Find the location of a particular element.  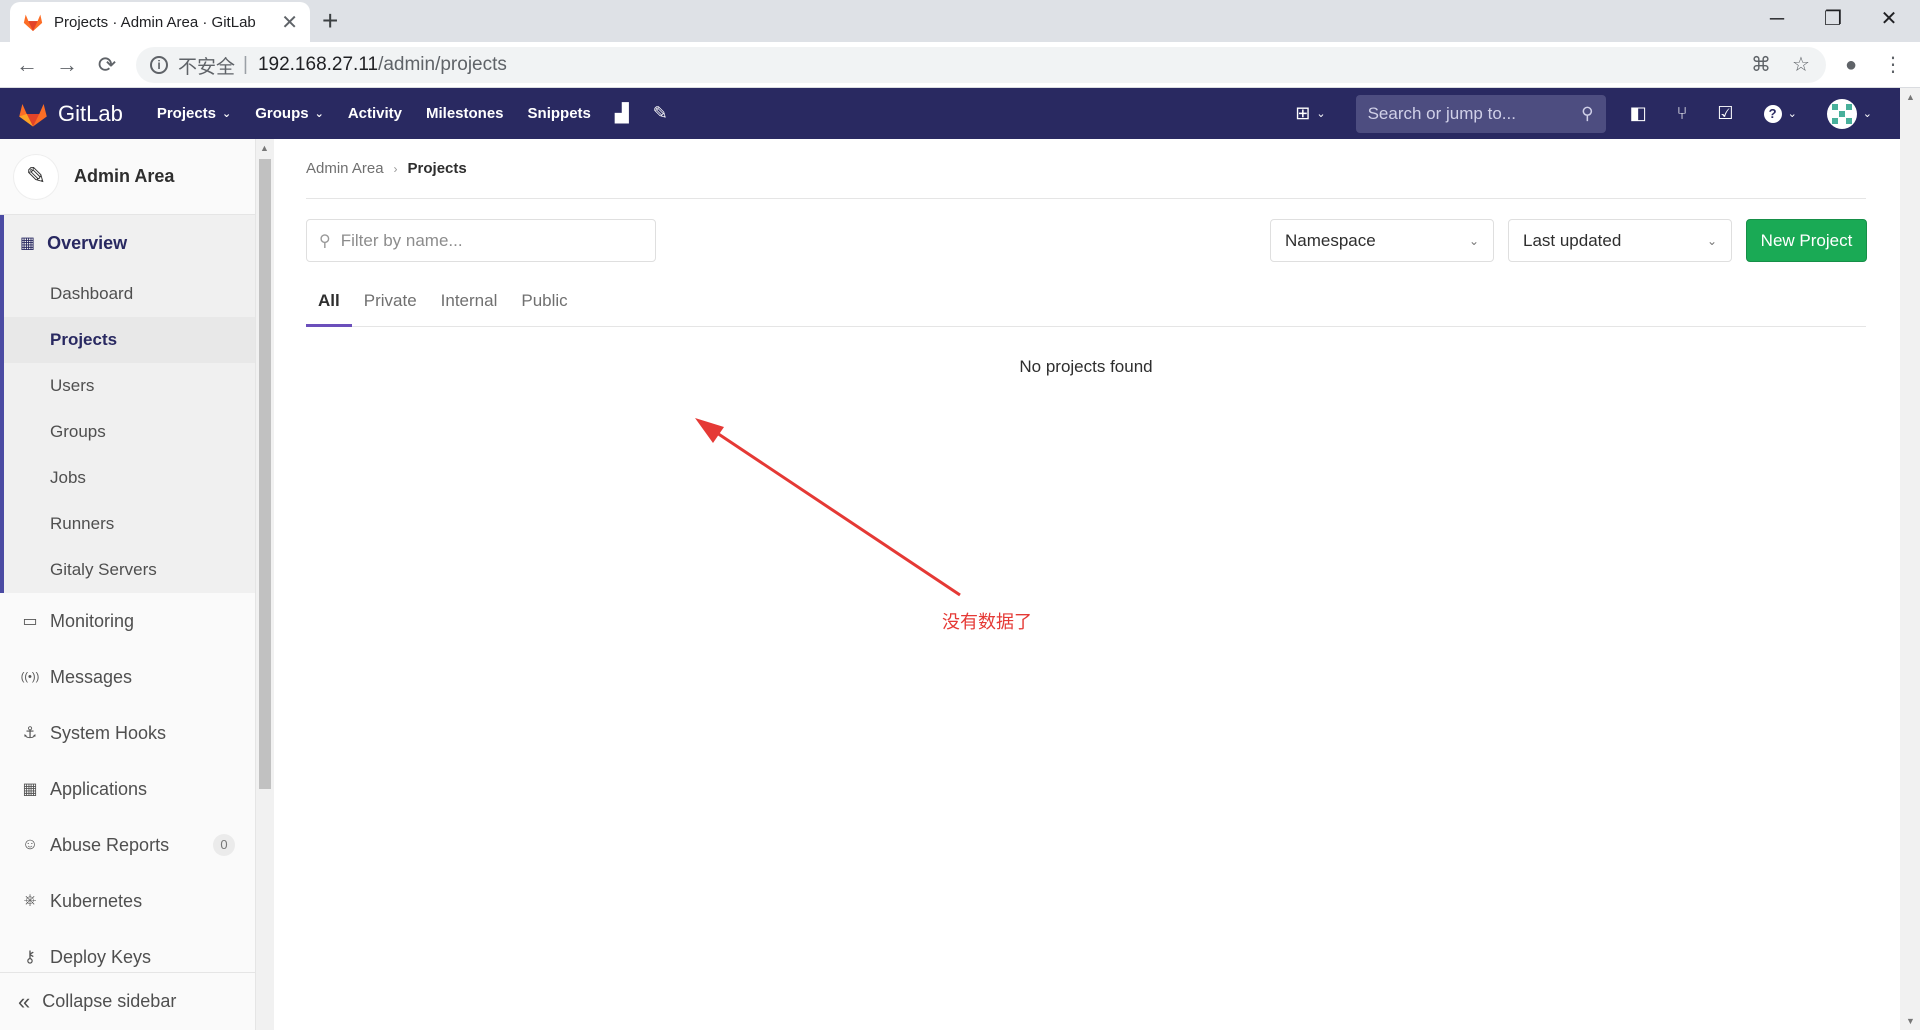

page-scrollbar: ▲ ▼ is located at coordinates (1910, 559).